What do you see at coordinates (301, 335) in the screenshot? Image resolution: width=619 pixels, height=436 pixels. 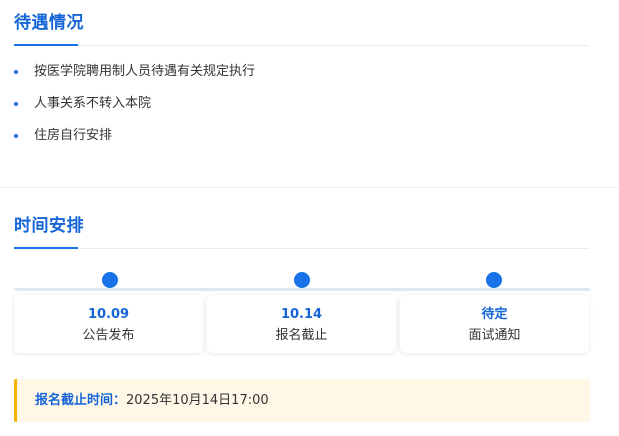 I see `timeline-card-label: 报名截止` at bounding box center [301, 335].